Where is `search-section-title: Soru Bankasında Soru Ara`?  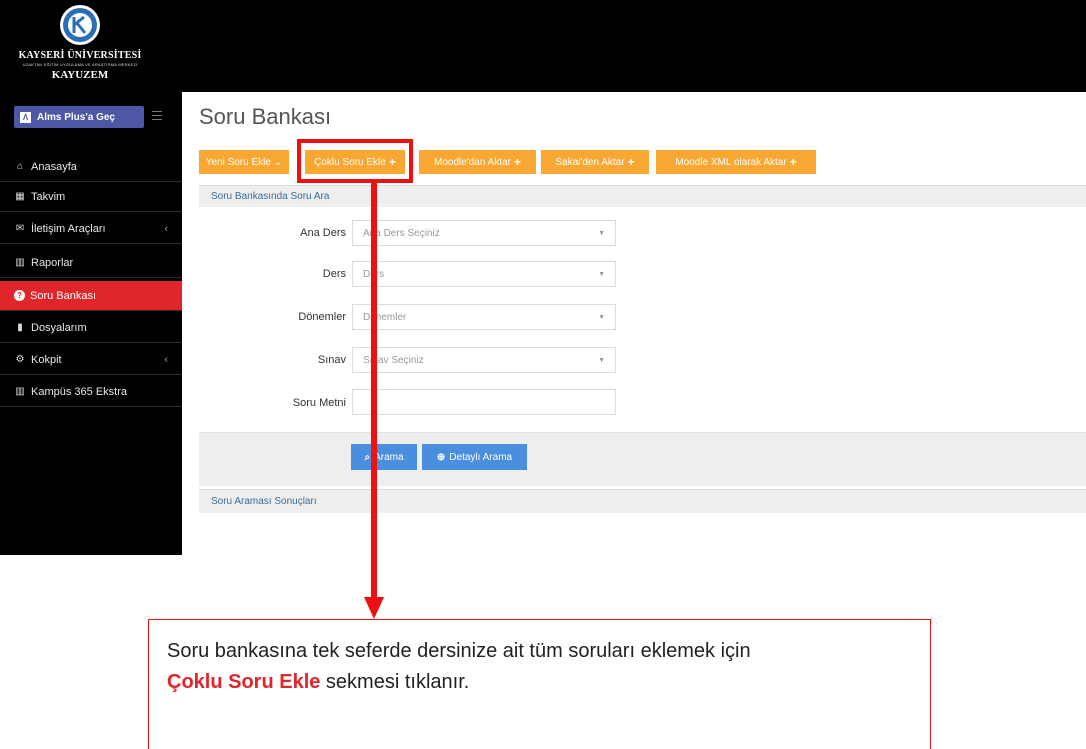 search-section-title: Soru Bankasında Soru Ara is located at coordinates (270, 196).